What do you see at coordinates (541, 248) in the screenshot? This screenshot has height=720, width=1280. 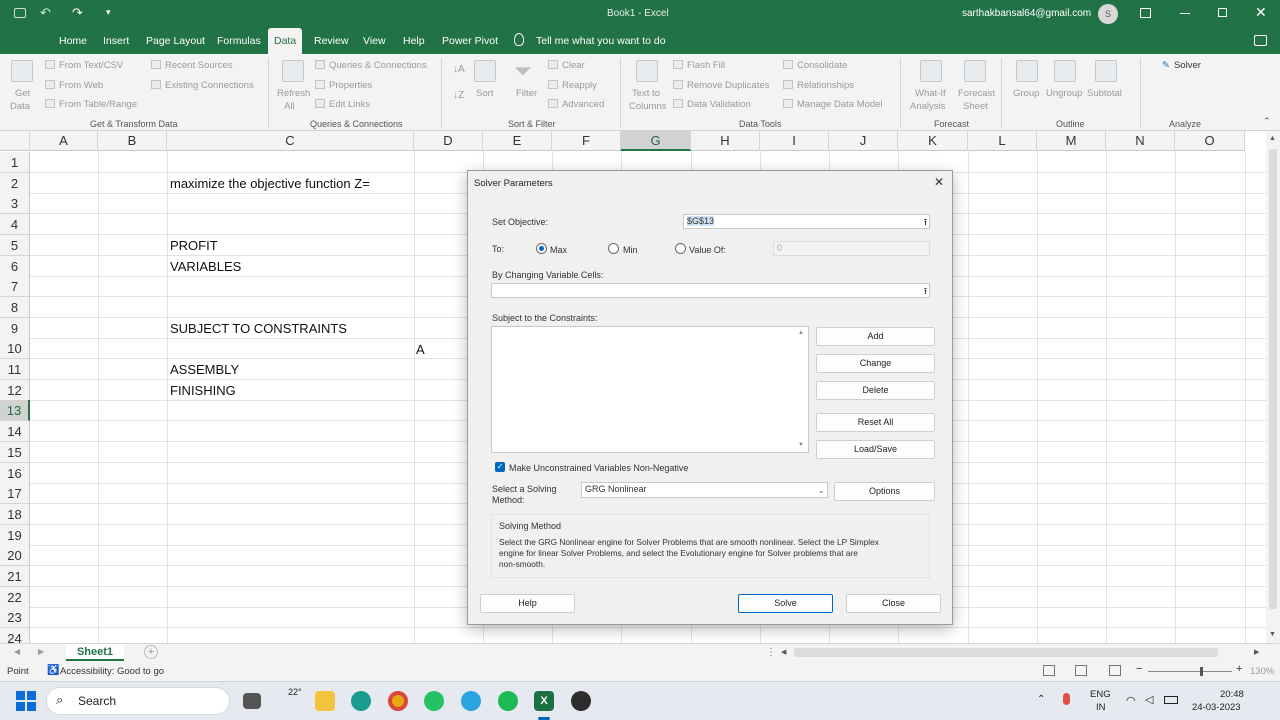 I see `max-radio` at bounding box center [541, 248].